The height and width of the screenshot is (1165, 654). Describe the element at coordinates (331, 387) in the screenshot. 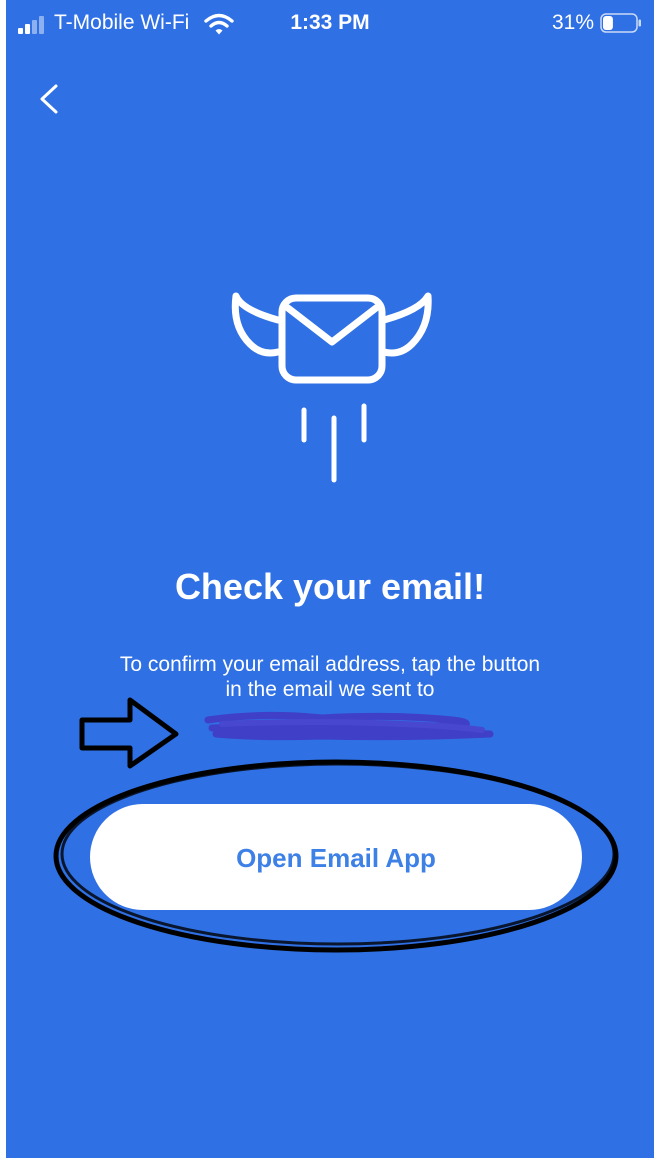

I see `flying-envelope-icon` at that location.